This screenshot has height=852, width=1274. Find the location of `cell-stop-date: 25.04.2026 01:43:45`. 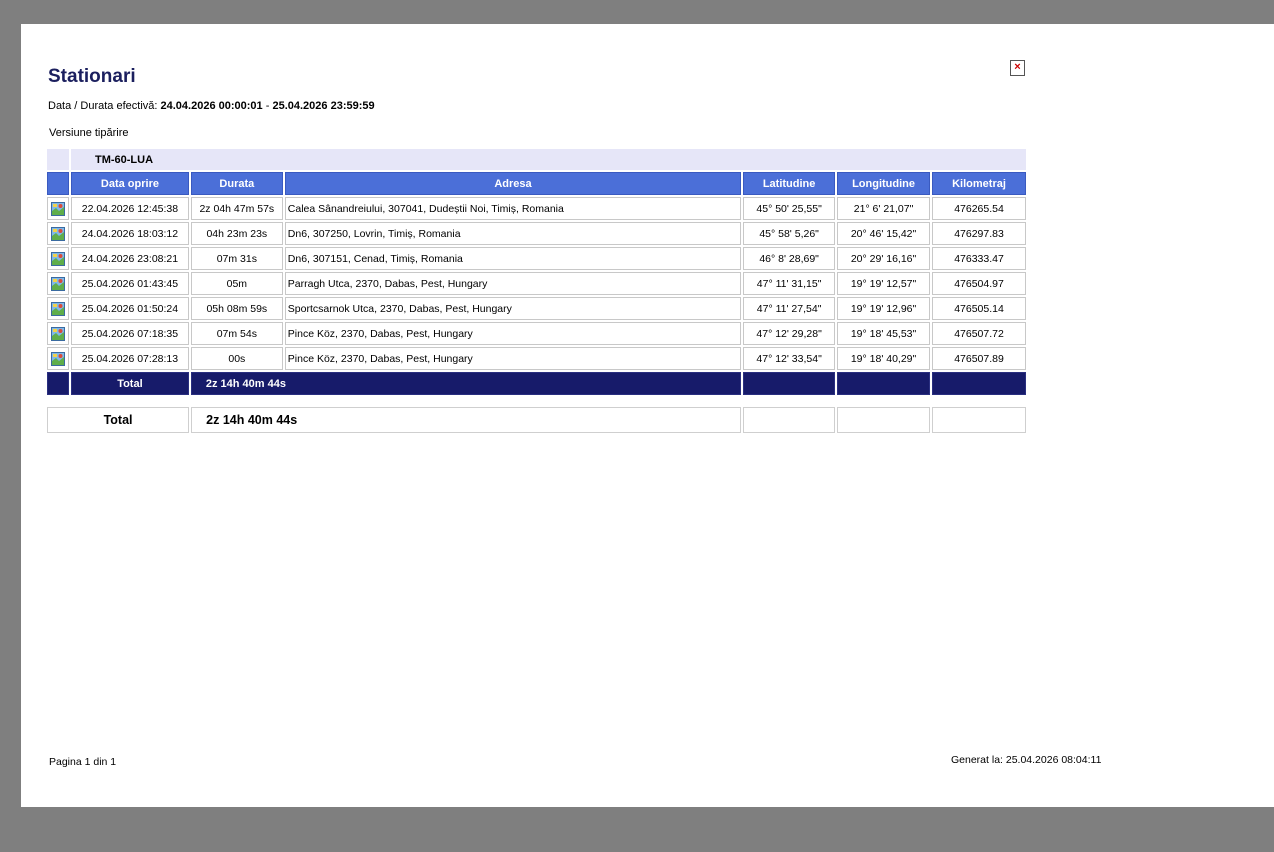

cell-stop-date: 25.04.2026 01:43:45 is located at coordinates (129, 283).